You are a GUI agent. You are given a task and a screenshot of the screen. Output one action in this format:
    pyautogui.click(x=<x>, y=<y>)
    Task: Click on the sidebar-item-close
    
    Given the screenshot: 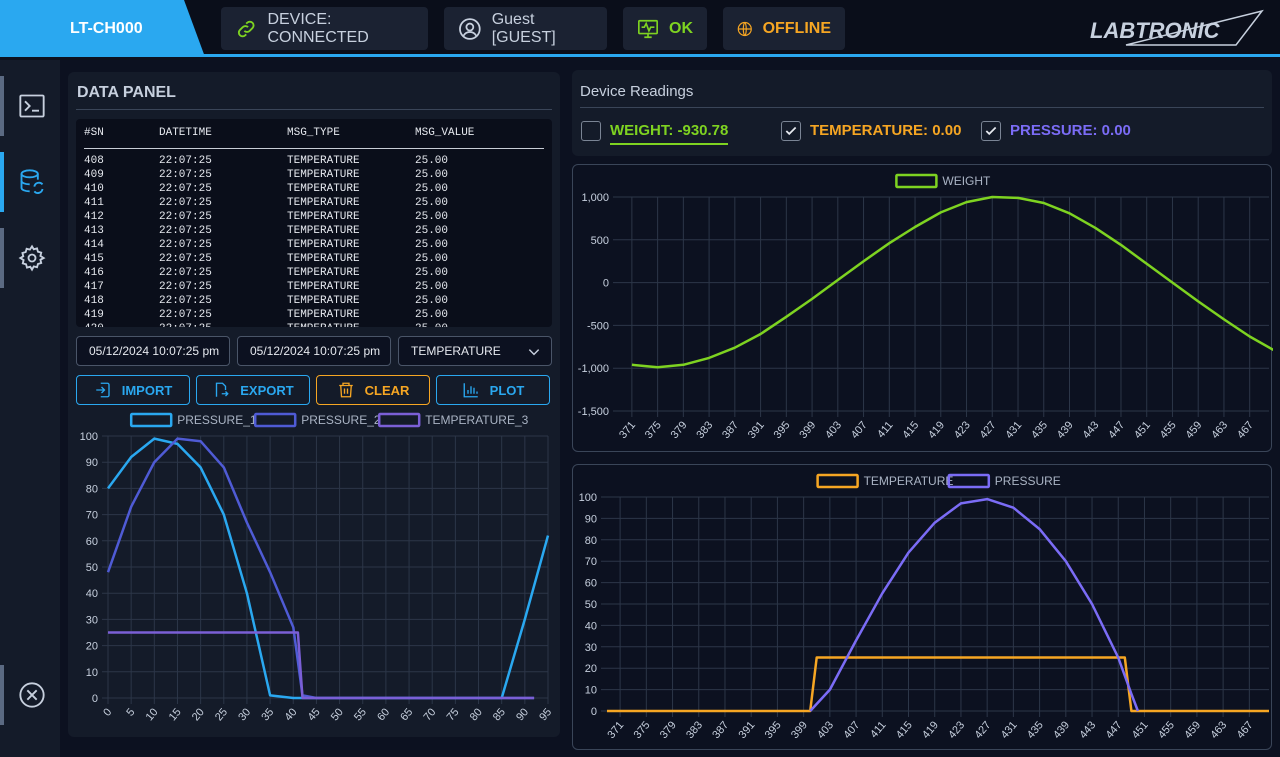 What is the action you would take?
    pyautogui.click(x=30, y=695)
    